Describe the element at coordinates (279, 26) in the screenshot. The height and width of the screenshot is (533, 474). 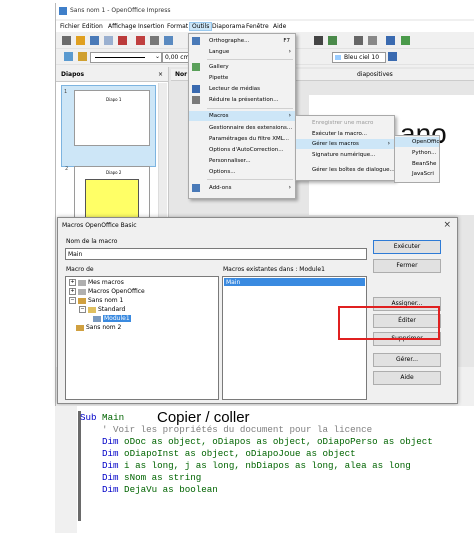
I see `menu-aide: Aide` at that location.